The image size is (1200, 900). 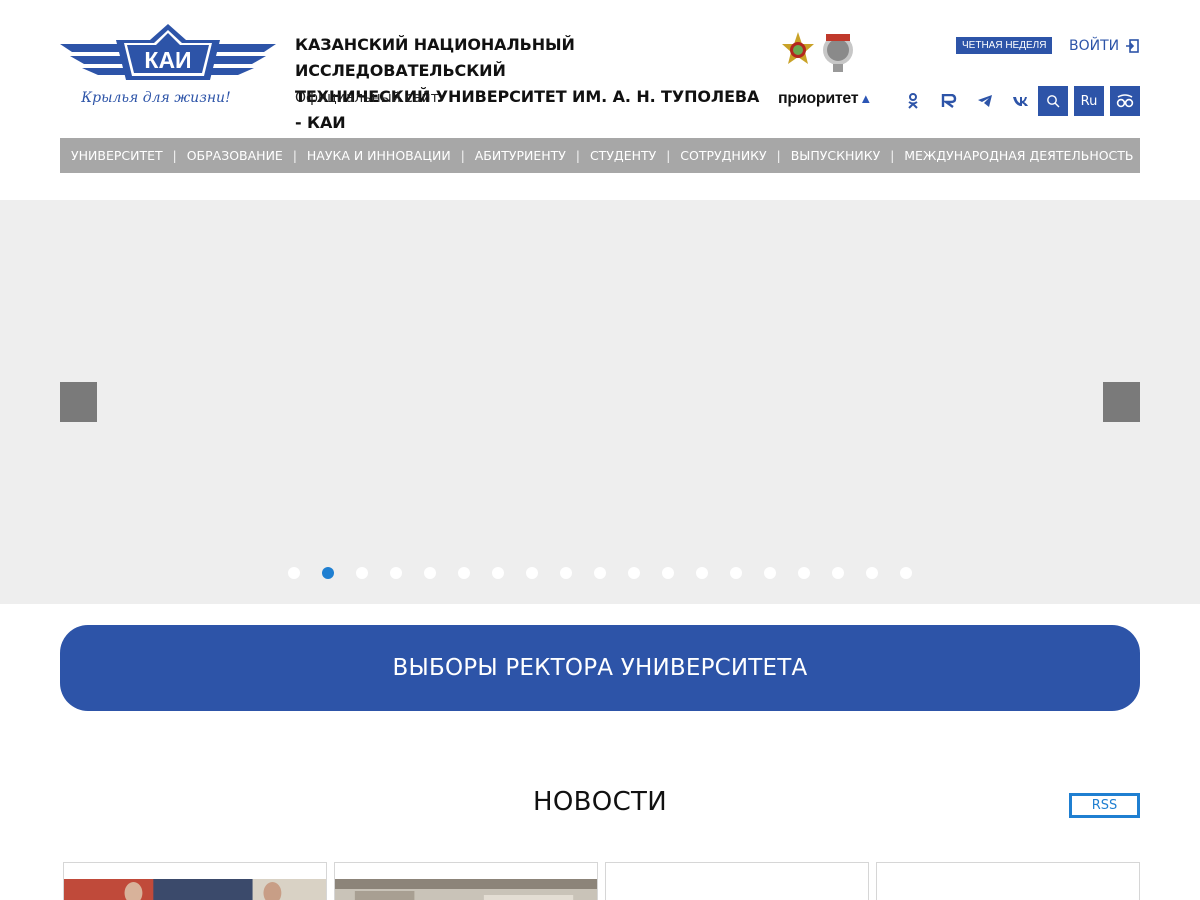 I want to click on accessibility-glasses-icon, so click(x=1125, y=101).